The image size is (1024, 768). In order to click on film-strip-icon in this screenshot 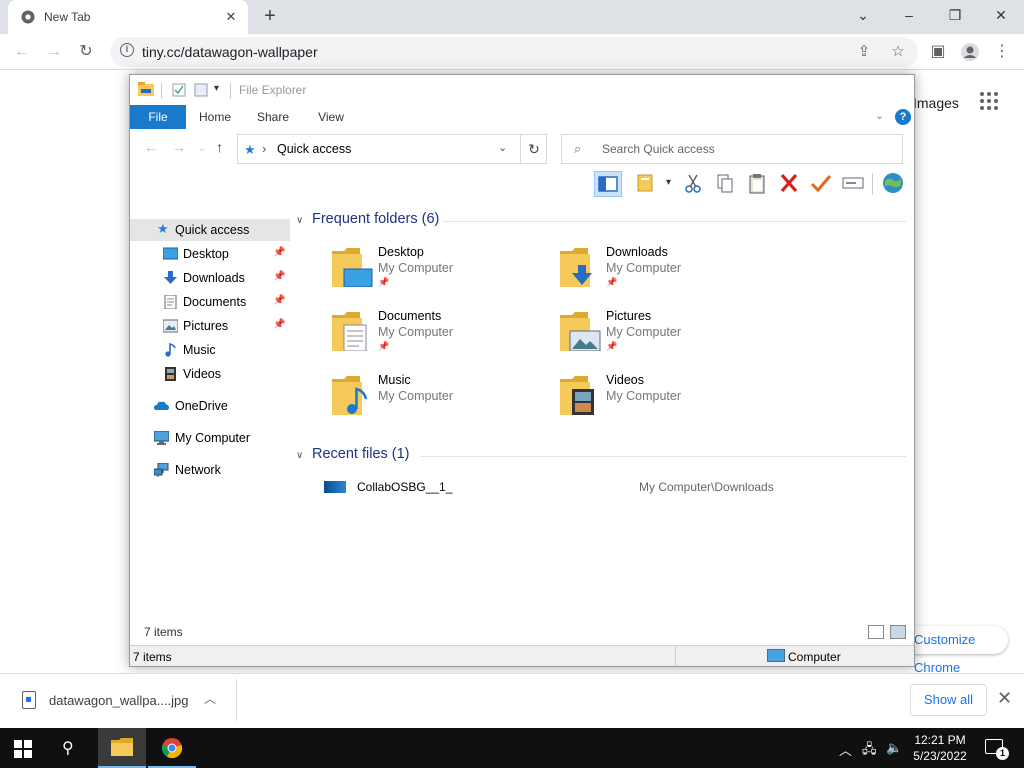, I will do `click(170, 374)`.